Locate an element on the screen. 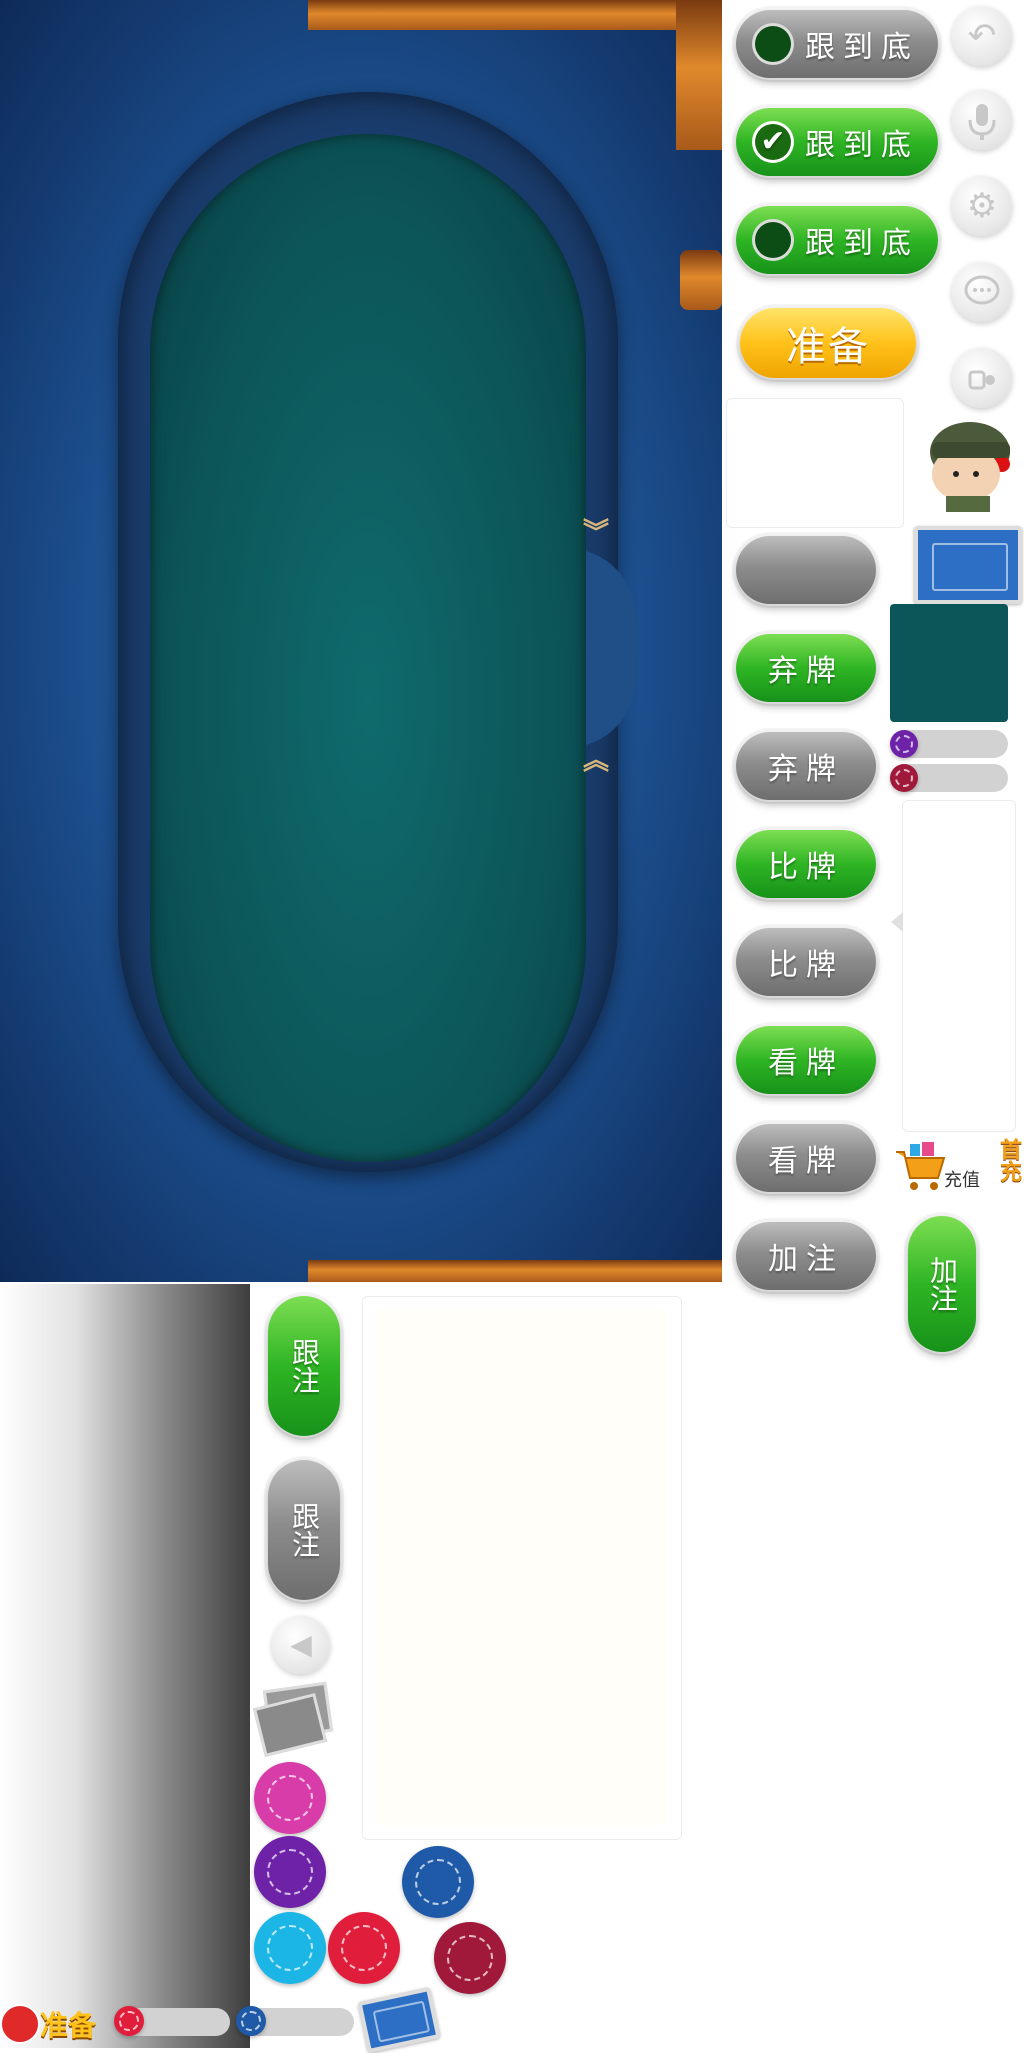 This screenshot has height=2053, width=1024. raise-button-disabled: 加注 is located at coordinates (806, 1256).